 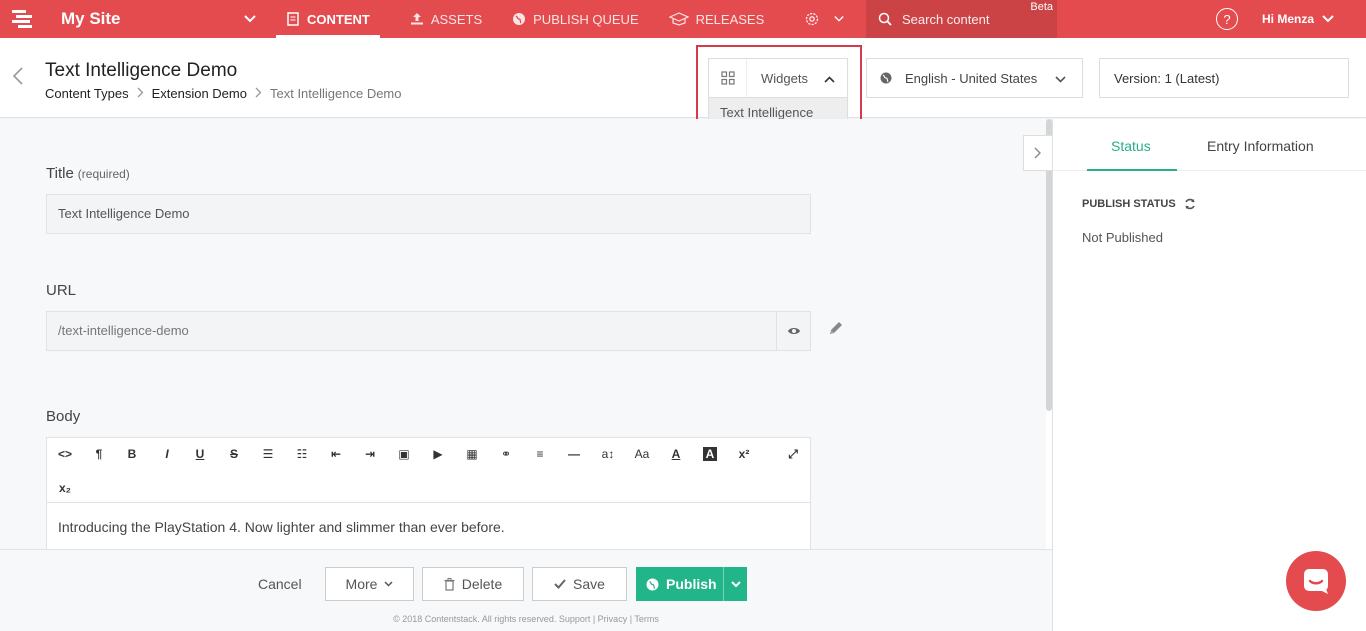 What do you see at coordinates (710, 454) in the screenshot?
I see `background-color-icon: A` at bounding box center [710, 454].